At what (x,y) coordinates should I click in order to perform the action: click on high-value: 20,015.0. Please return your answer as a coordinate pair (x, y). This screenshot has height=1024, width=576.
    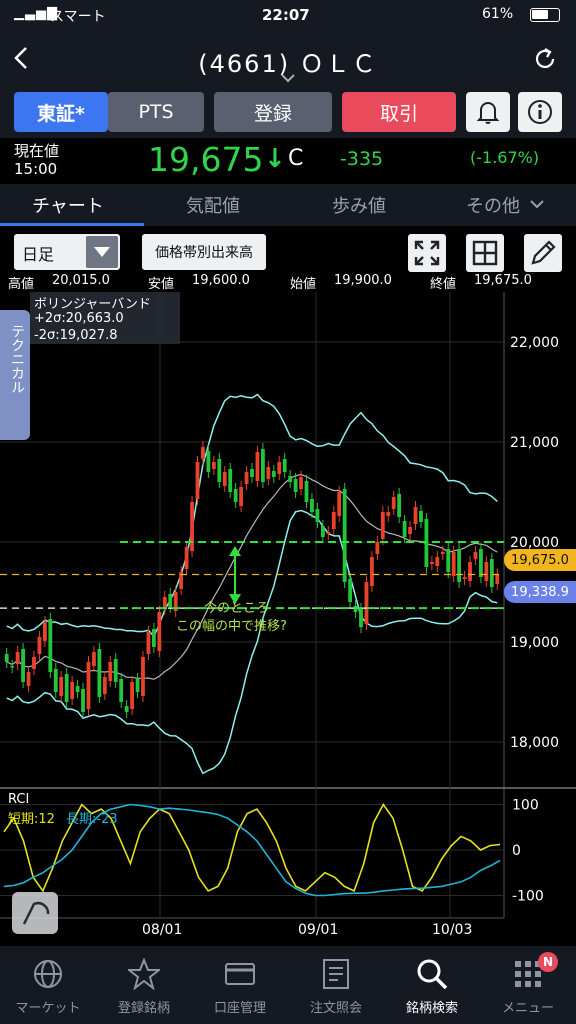
    Looking at the image, I should click on (81, 280).